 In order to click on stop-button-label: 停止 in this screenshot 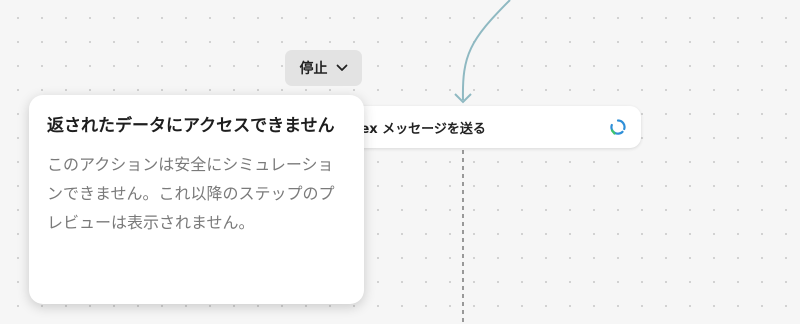, I will do `click(313, 69)`.